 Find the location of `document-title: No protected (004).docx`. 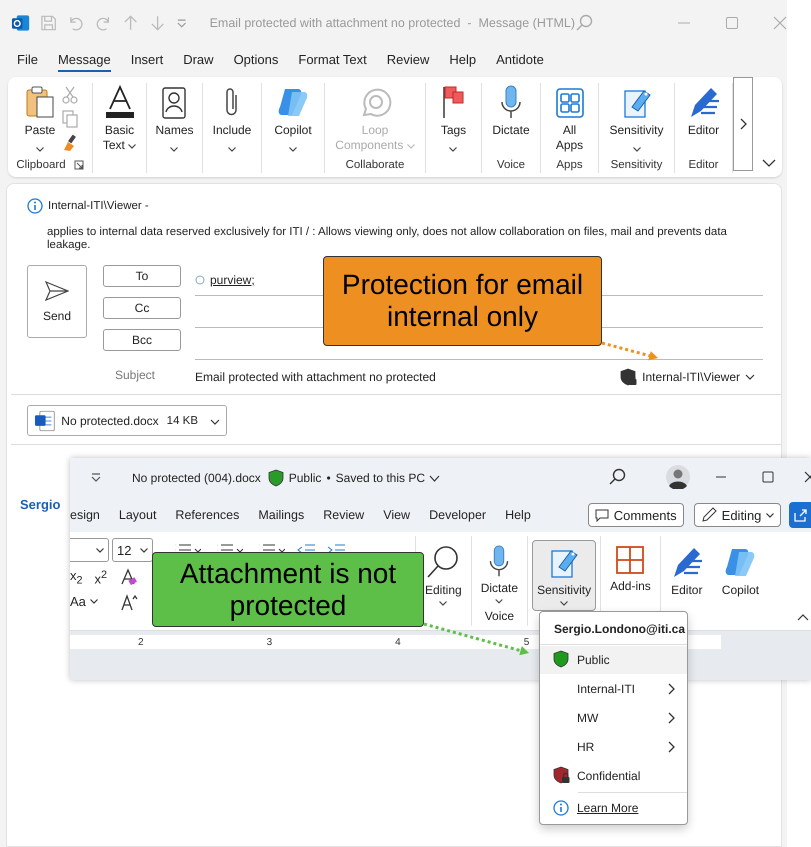

document-title: No protected (004).docx is located at coordinates (196, 478).